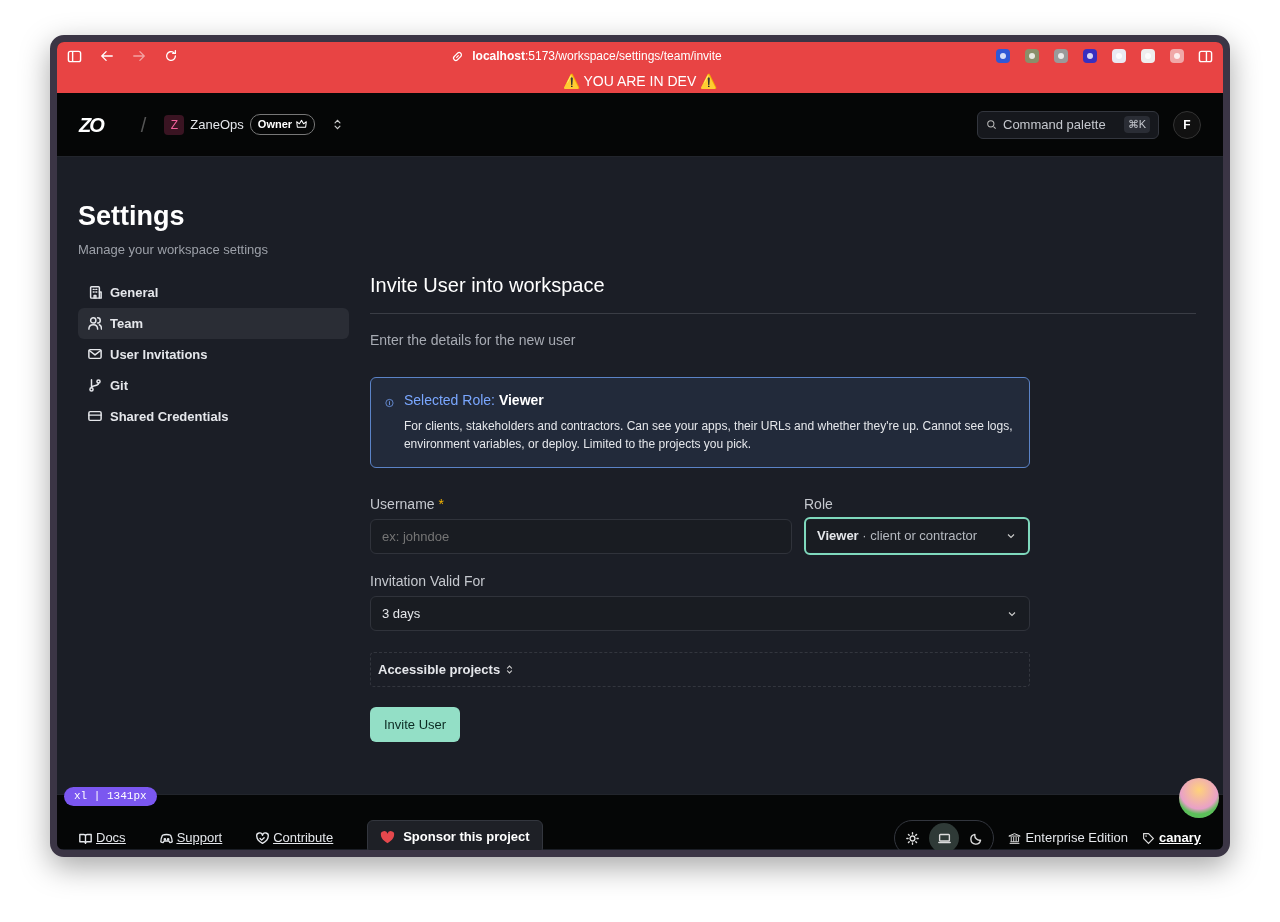 Image resolution: width=1280 pixels, height=922 pixels. What do you see at coordinates (213, 354) in the screenshot?
I see `sidebar-item: User Invitations` at bounding box center [213, 354].